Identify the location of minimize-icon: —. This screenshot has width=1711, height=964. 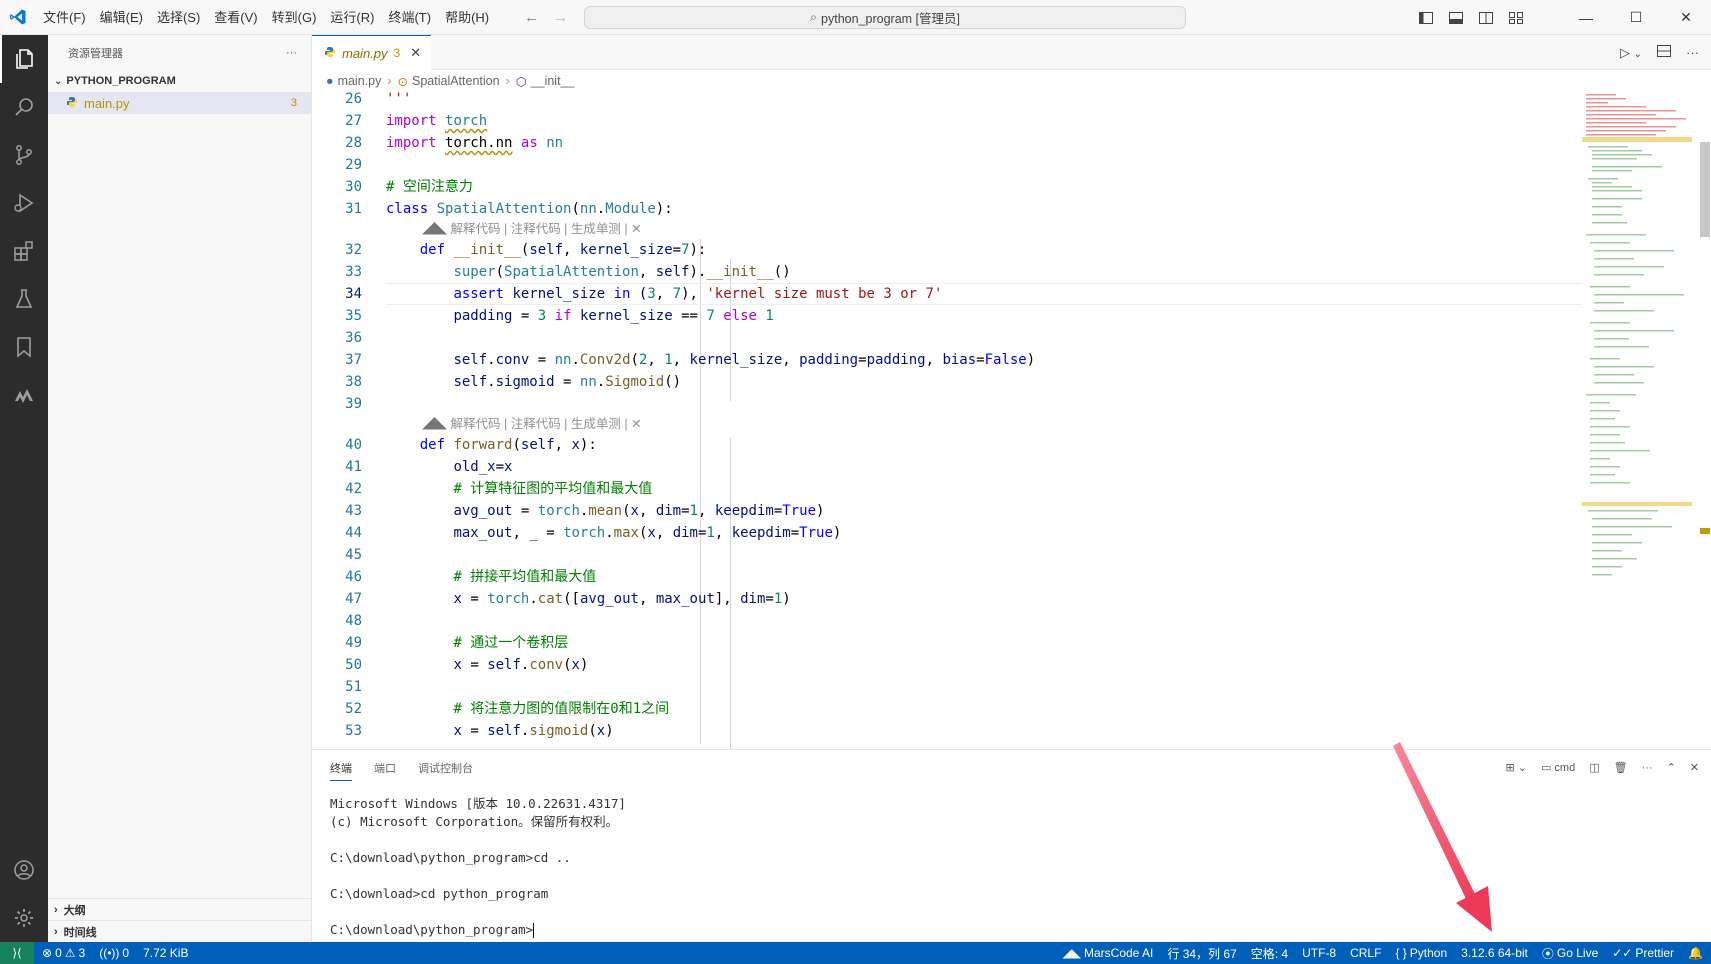
(1586, 17).